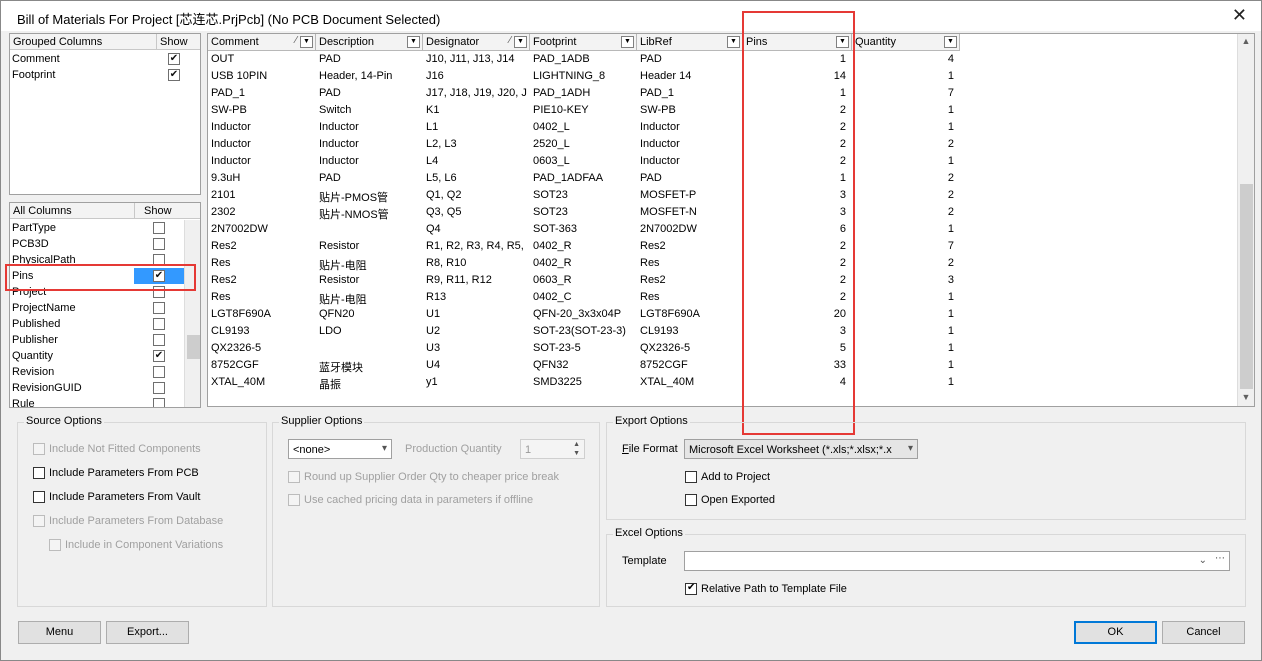 The height and width of the screenshot is (661, 1262). I want to click on table-row: Inductor Inductor L4 0603_L Inductor 2 1, so click(584, 161).